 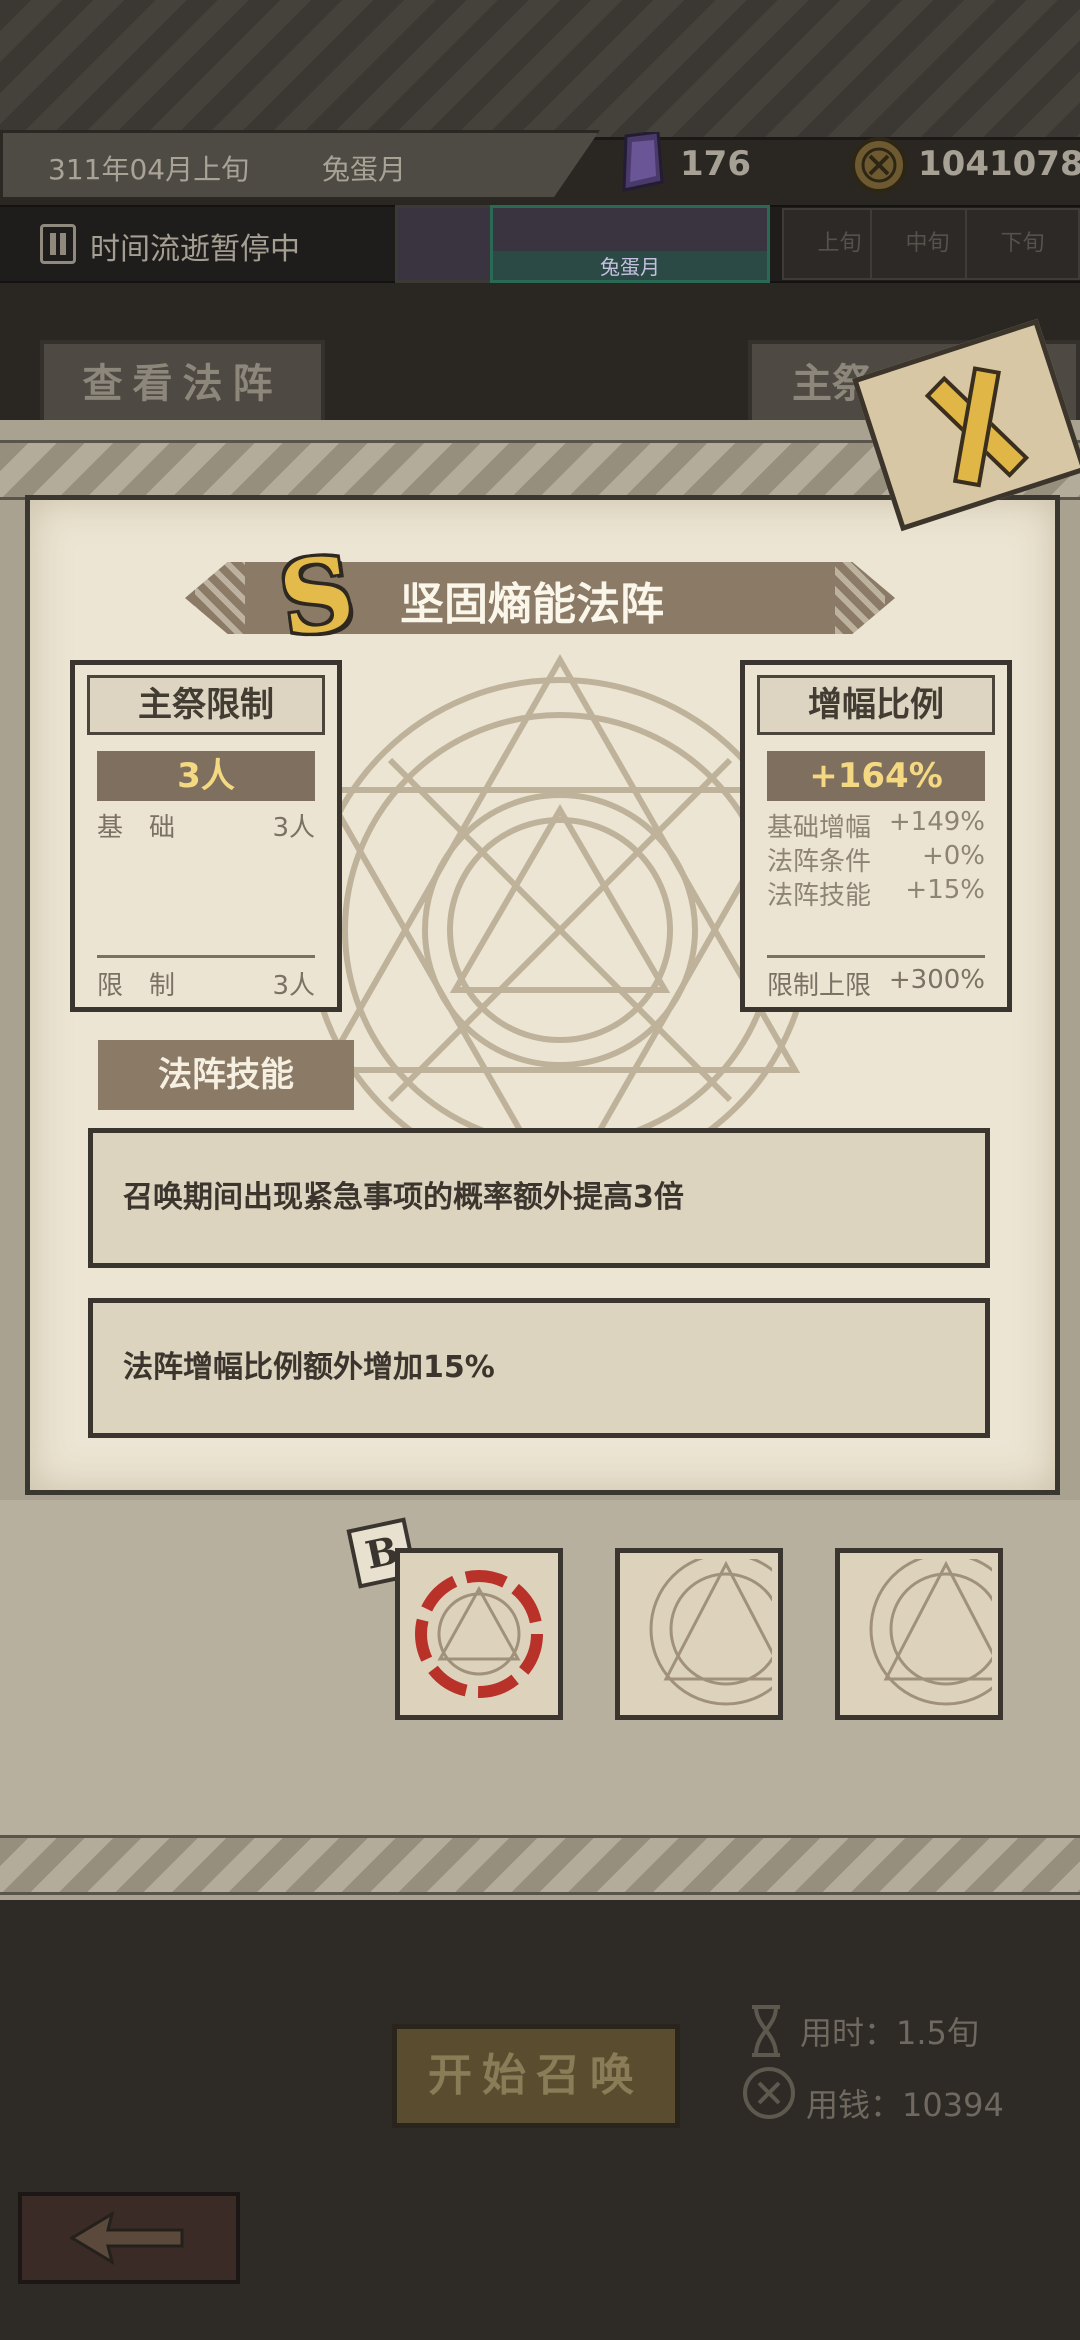 I want to click on skill-card-2: 法阵增幅比例额外增加15%, so click(x=539, y=1368).